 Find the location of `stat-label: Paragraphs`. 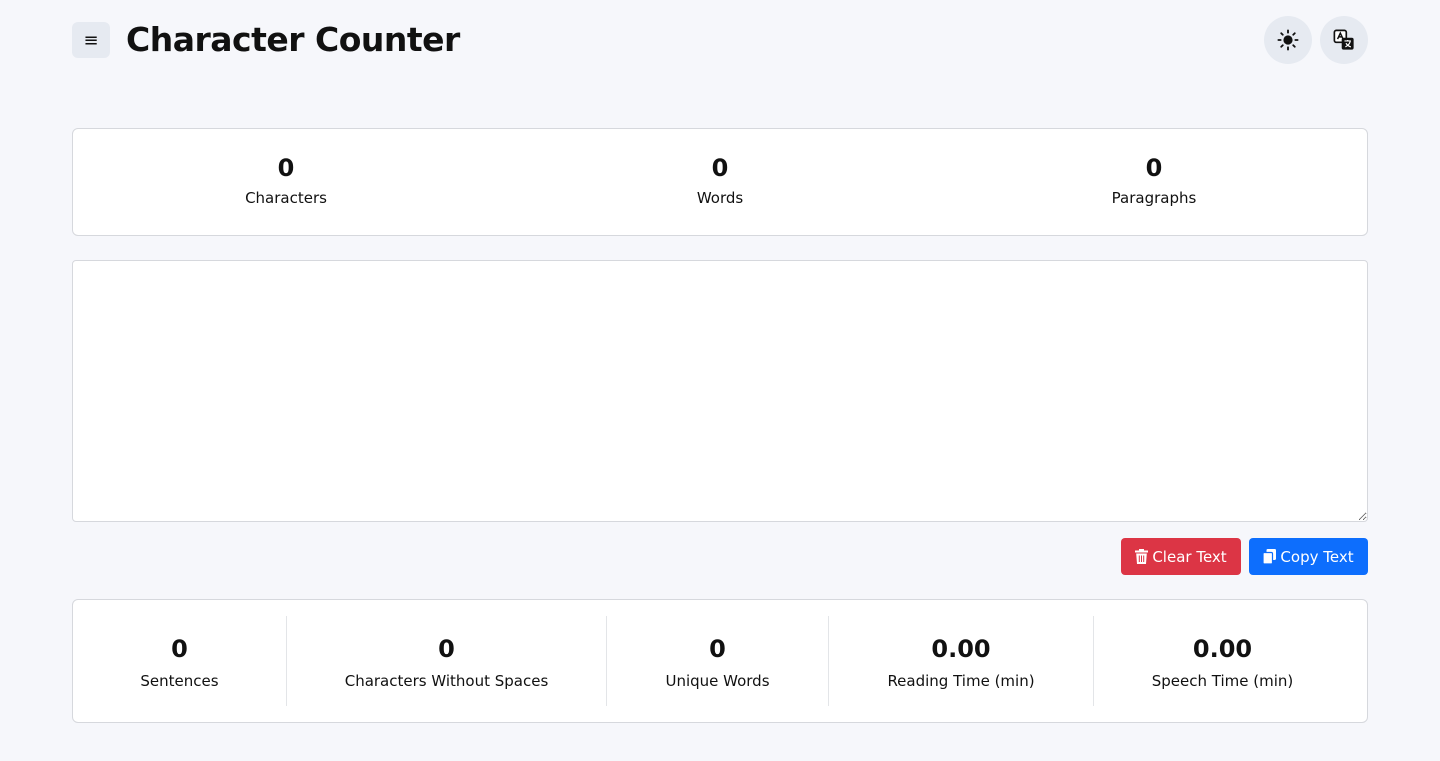

stat-label: Paragraphs is located at coordinates (1154, 198).